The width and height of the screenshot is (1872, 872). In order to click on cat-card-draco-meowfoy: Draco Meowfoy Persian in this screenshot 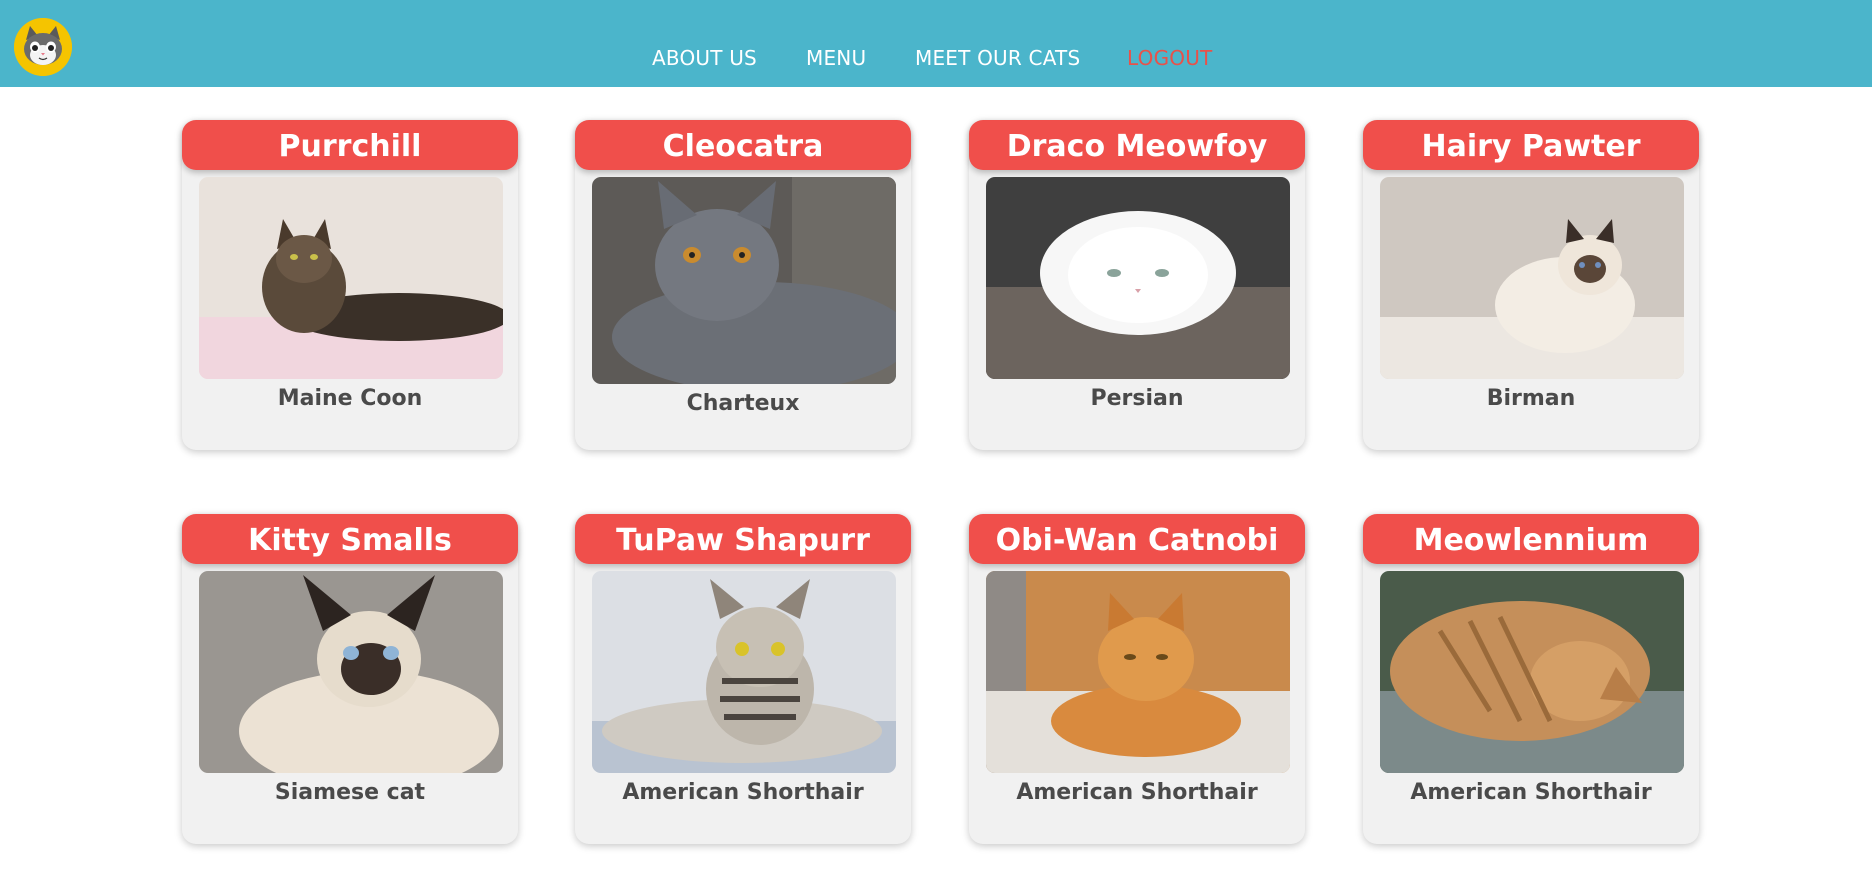, I will do `click(1137, 285)`.